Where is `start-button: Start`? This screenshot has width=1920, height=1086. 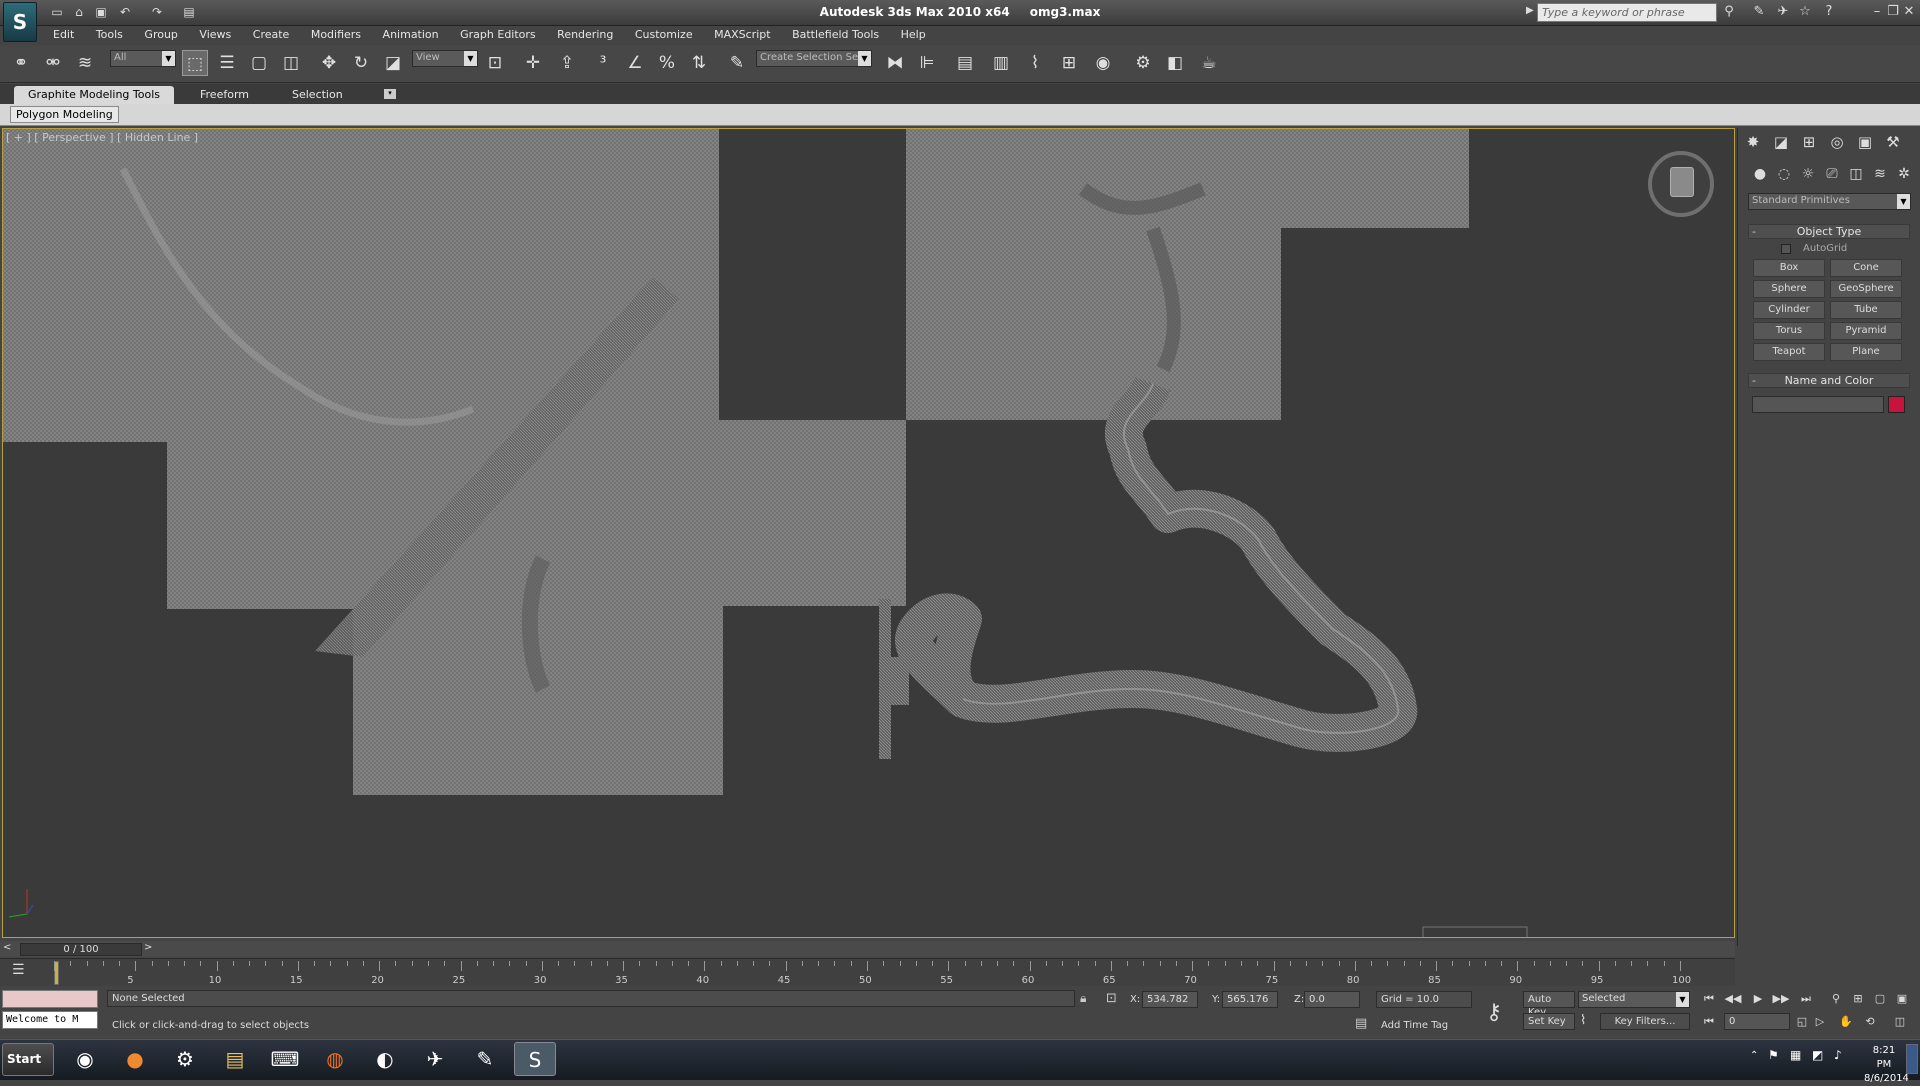
start-button: Start is located at coordinates (28, 1059).